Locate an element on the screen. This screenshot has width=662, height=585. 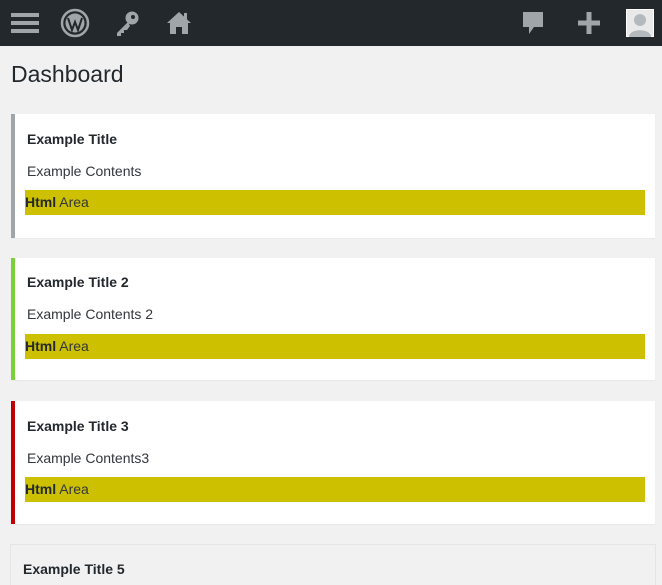
admin-bar is located at coordinates (331, 23).